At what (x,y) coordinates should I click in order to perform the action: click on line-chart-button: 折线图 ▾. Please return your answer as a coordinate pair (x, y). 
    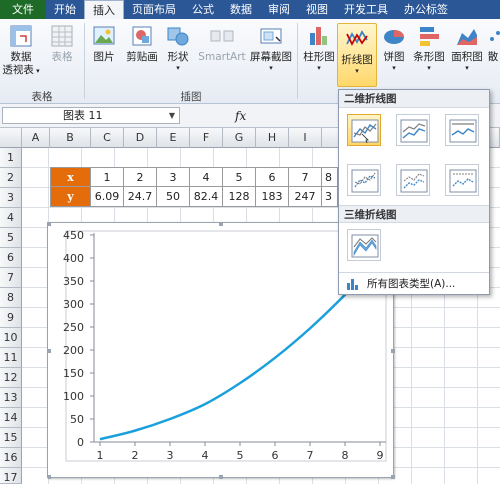
    Looking at the image, I should click on (357, 55).